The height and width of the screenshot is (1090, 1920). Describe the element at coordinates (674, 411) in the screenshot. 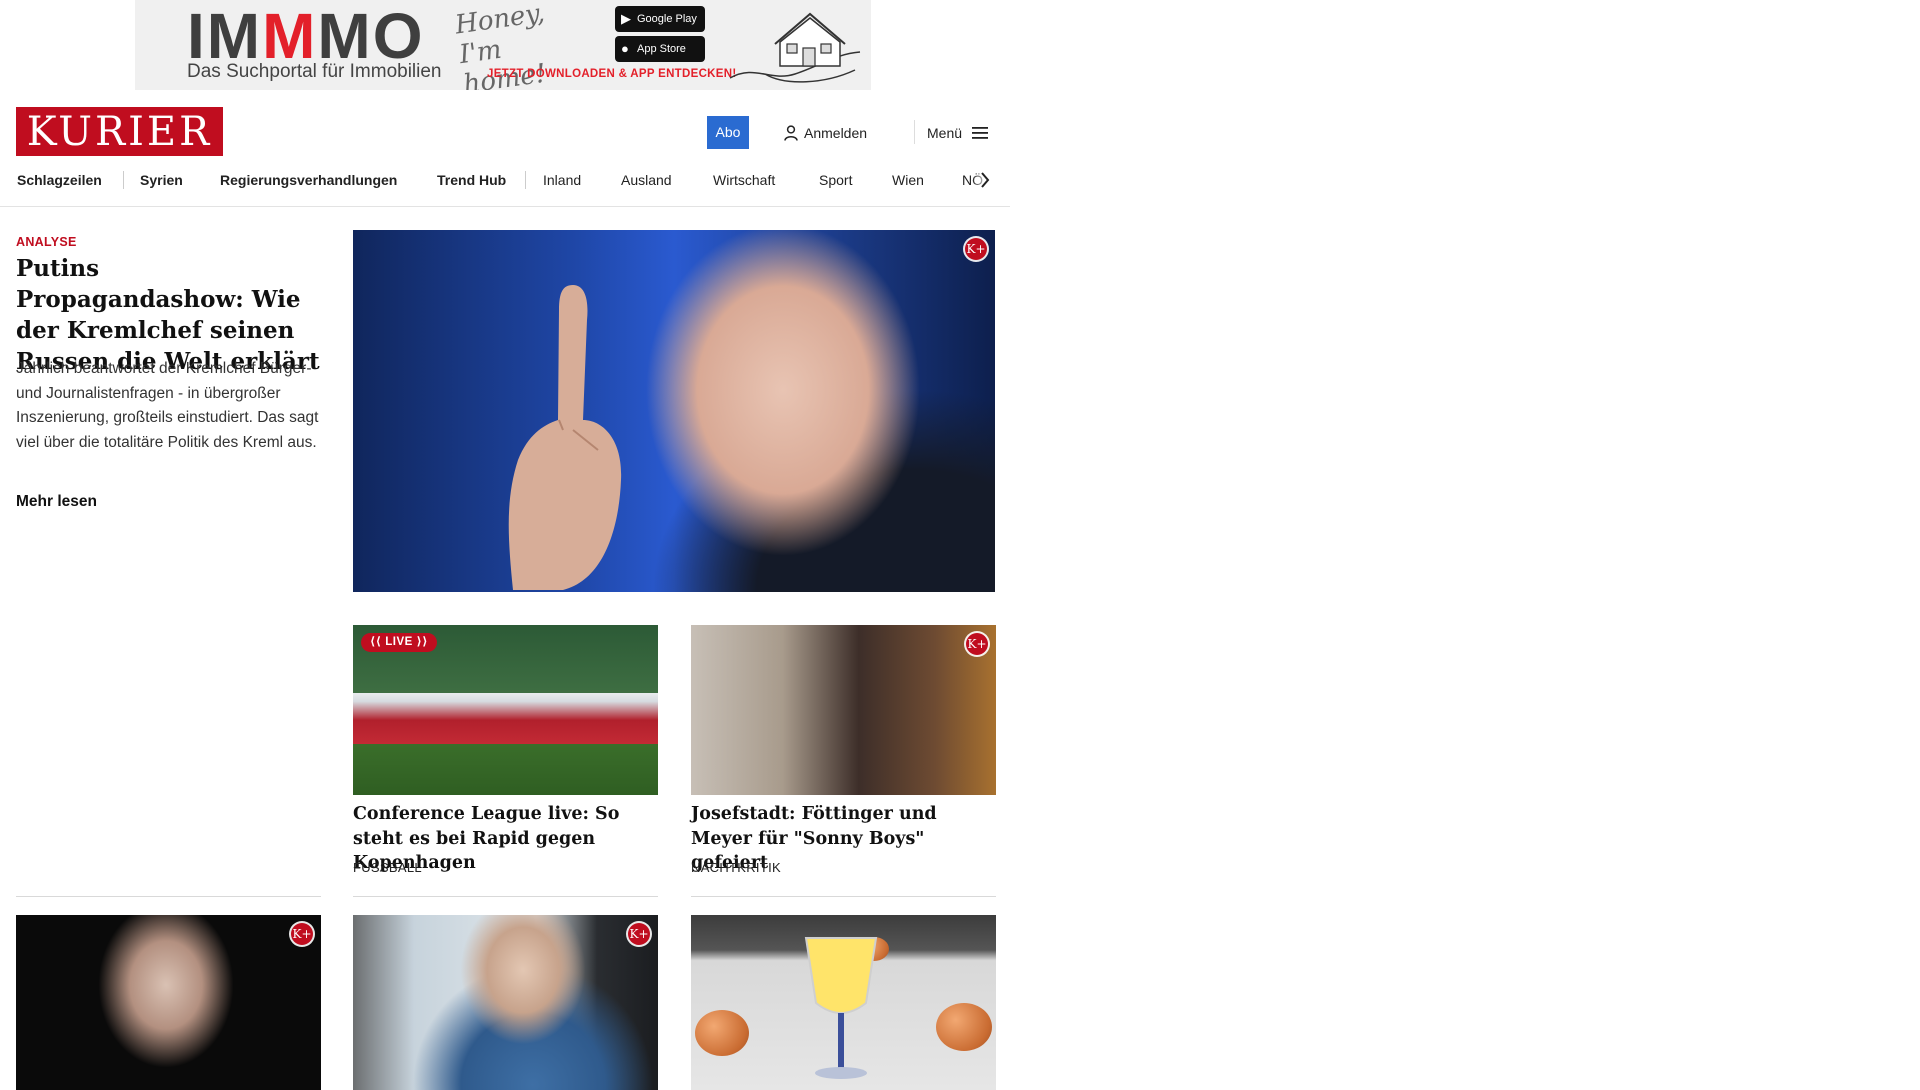

I see `lead-image: K+` at that location.